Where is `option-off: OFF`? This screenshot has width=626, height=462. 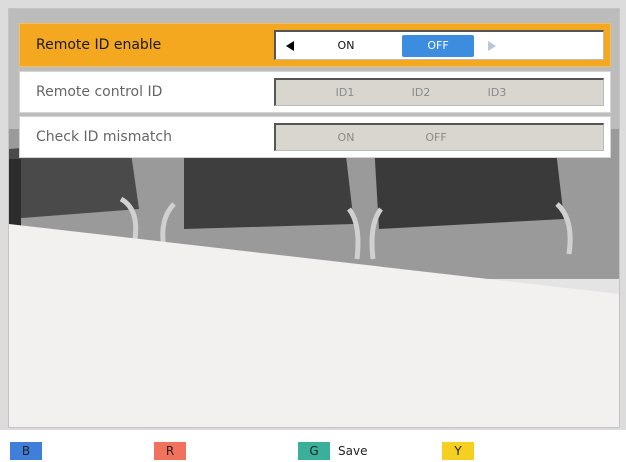 option-off: OFF is located at coordinates (436, 137).